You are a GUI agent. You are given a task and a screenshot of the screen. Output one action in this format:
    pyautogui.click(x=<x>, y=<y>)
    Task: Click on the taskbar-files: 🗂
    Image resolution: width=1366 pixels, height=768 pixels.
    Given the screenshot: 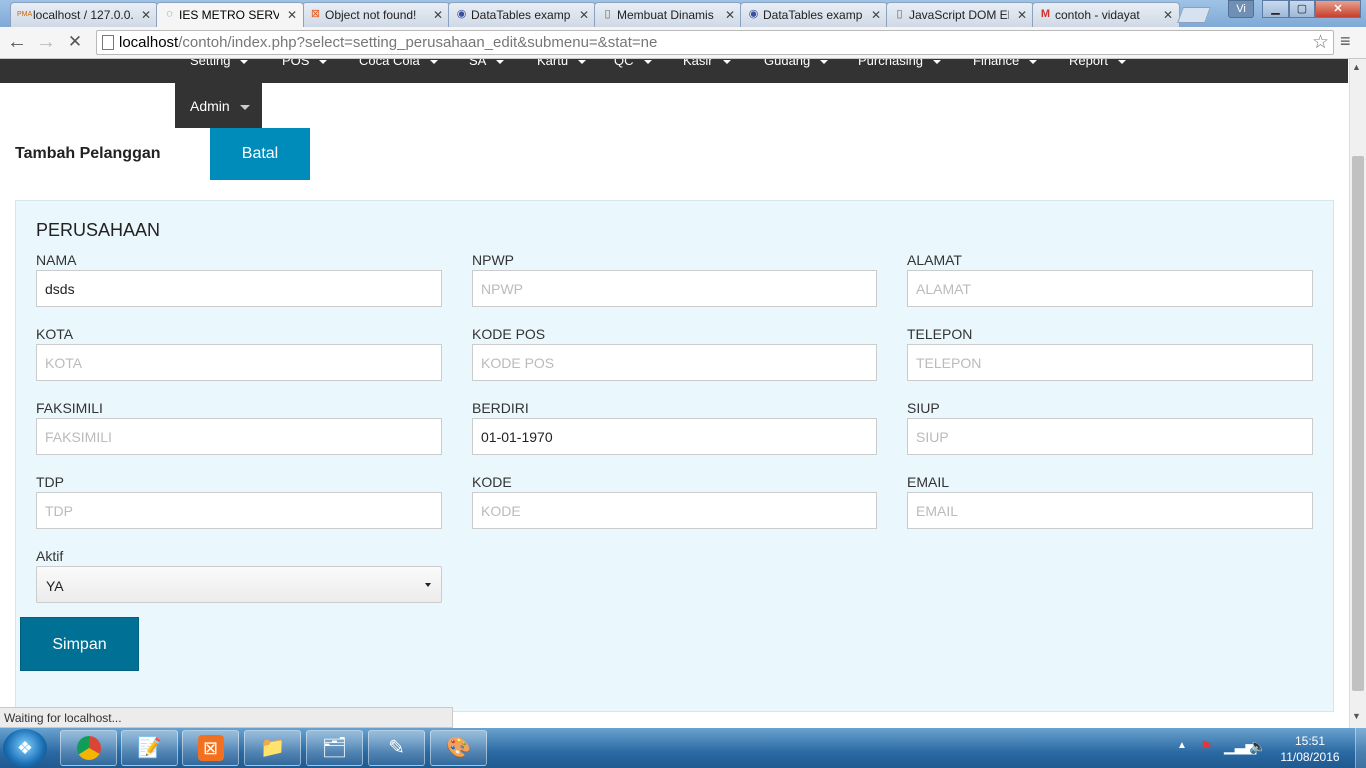 What is the action you would take?
    pyautogui.click(x=334, y=748)
    